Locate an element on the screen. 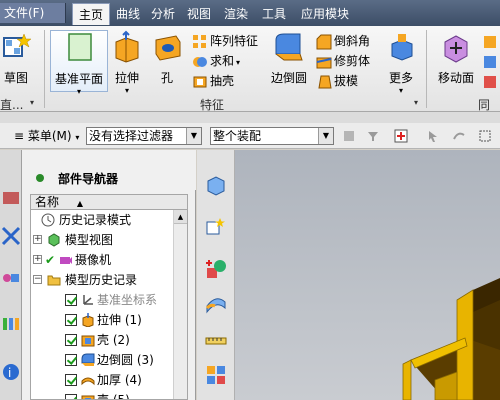 This screenshot has height=400, width=500. group-label-feature: 特征 is located at coordinates (212, 105).